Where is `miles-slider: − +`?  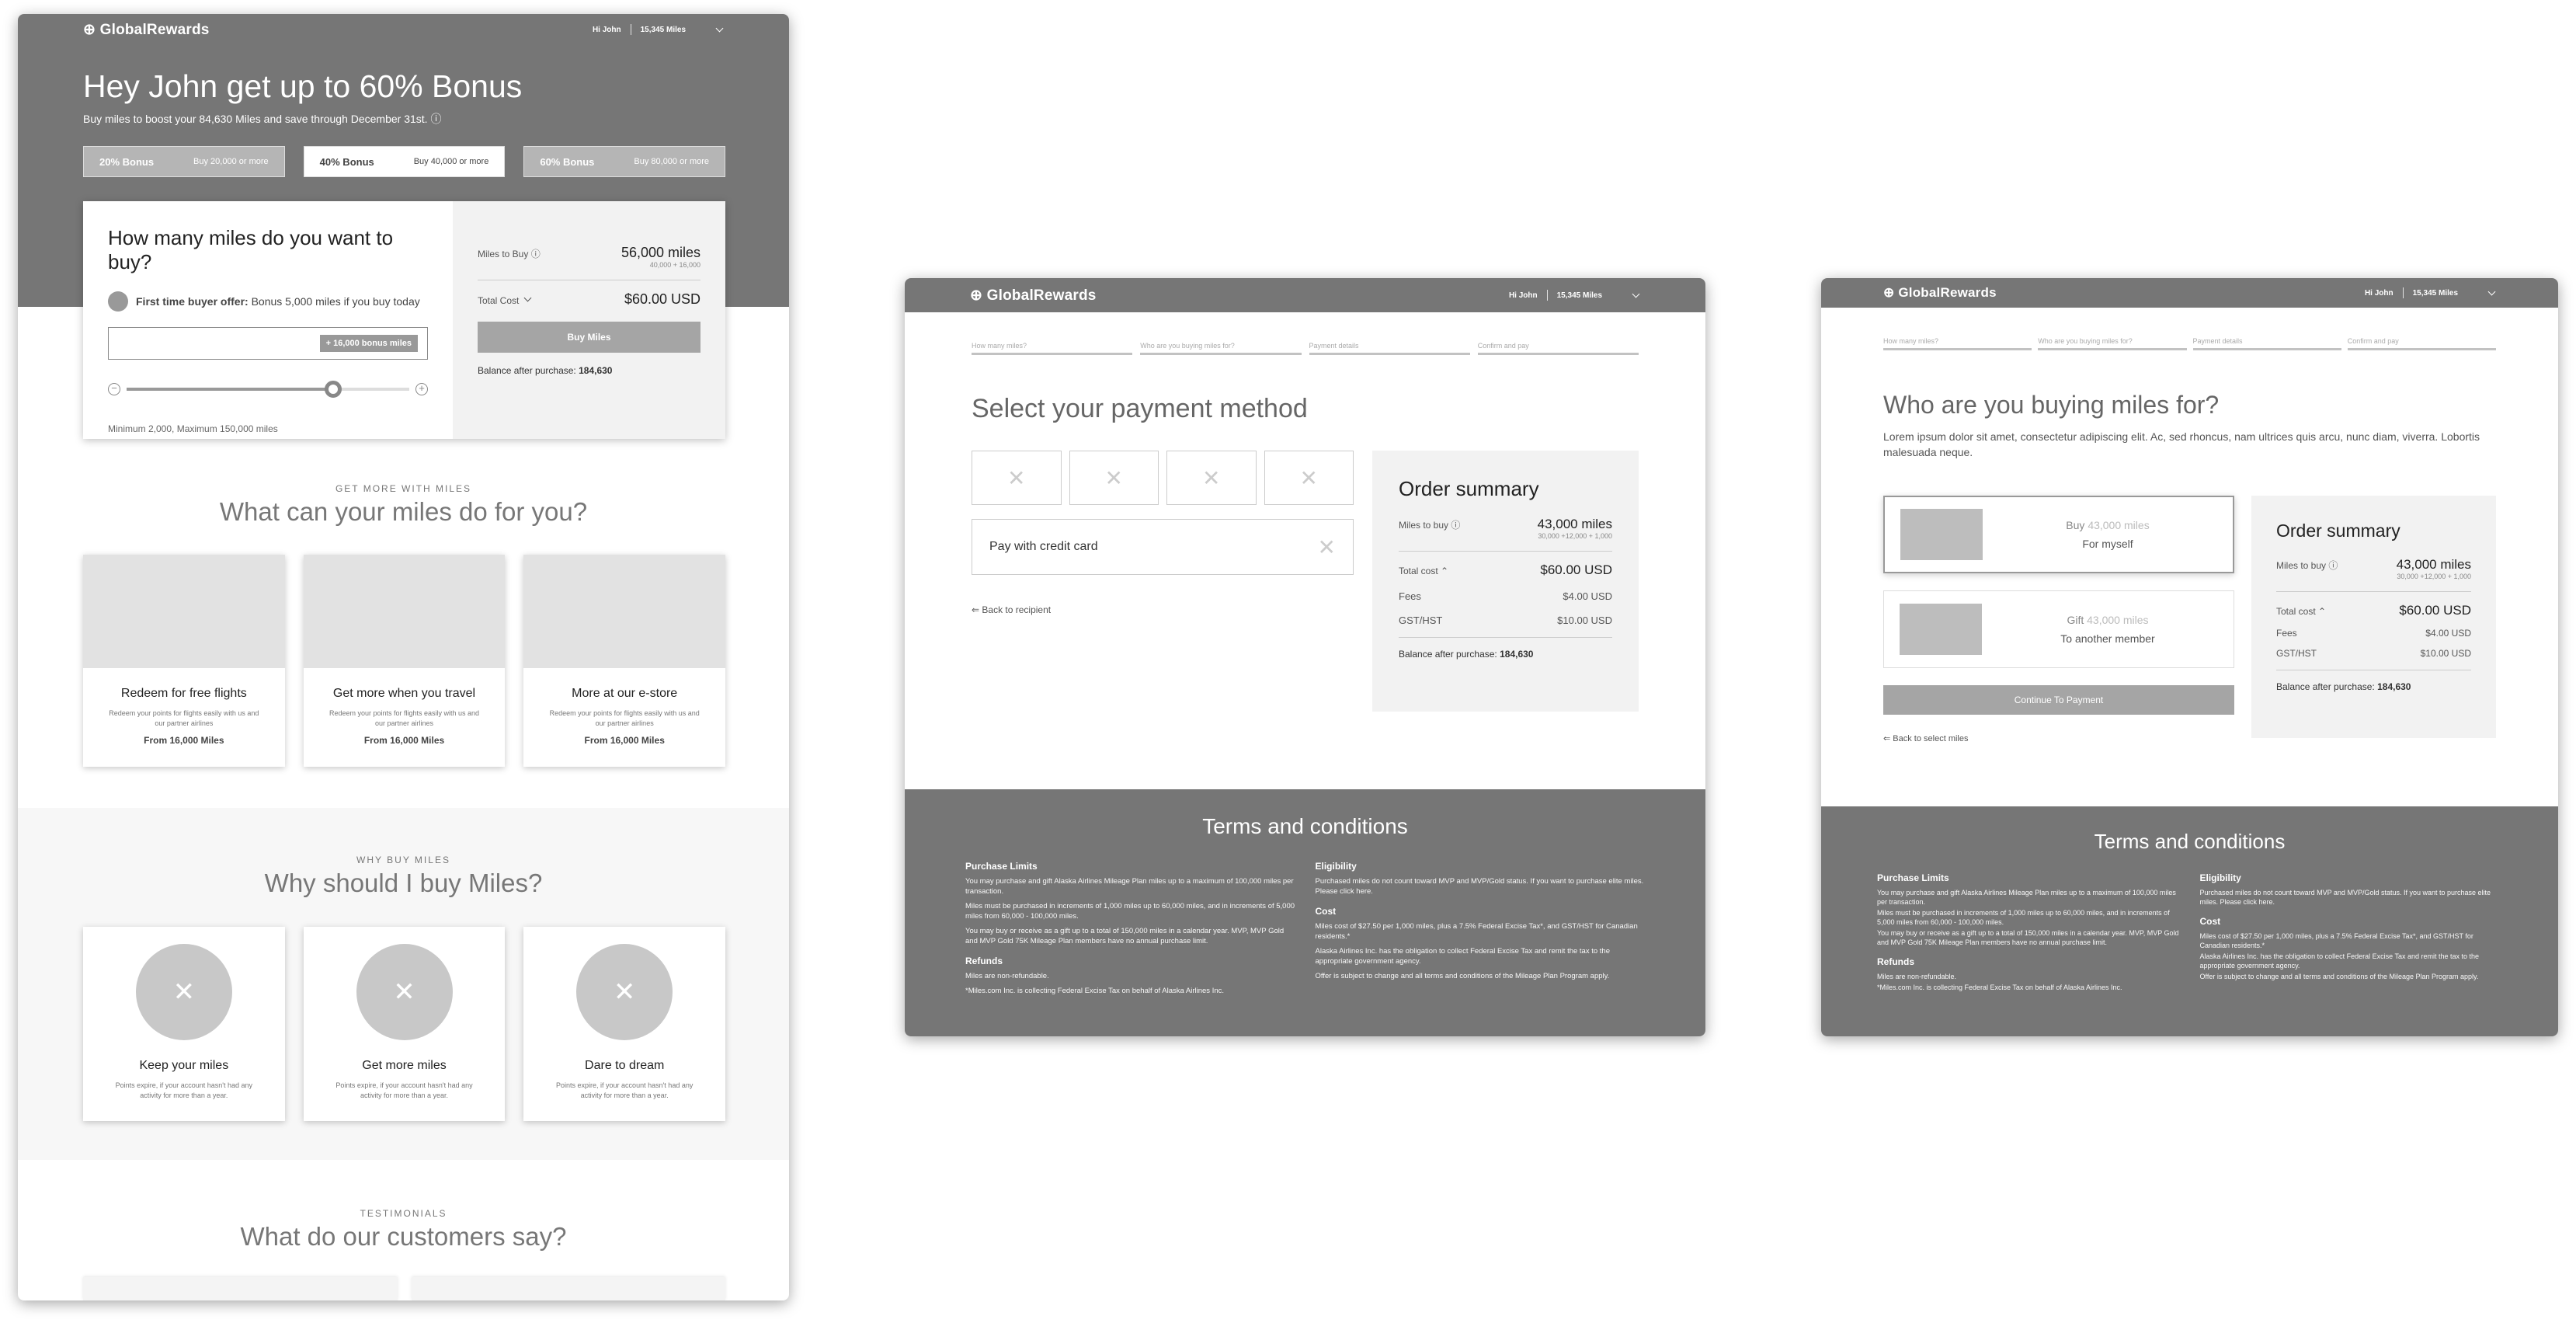
miles-slider: − + is located at coordinates (268, 389).